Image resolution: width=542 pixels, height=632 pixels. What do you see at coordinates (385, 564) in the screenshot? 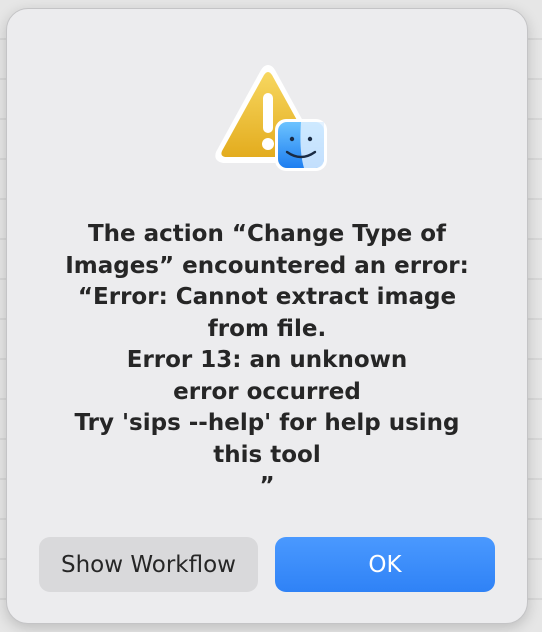
I see `ok-button: OK` at bounding box center [385, 564].